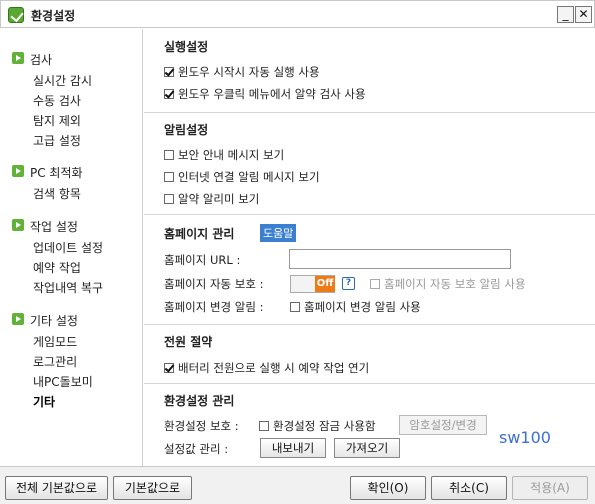  I want to click on import-button: 가져오기, so click(367, 448).